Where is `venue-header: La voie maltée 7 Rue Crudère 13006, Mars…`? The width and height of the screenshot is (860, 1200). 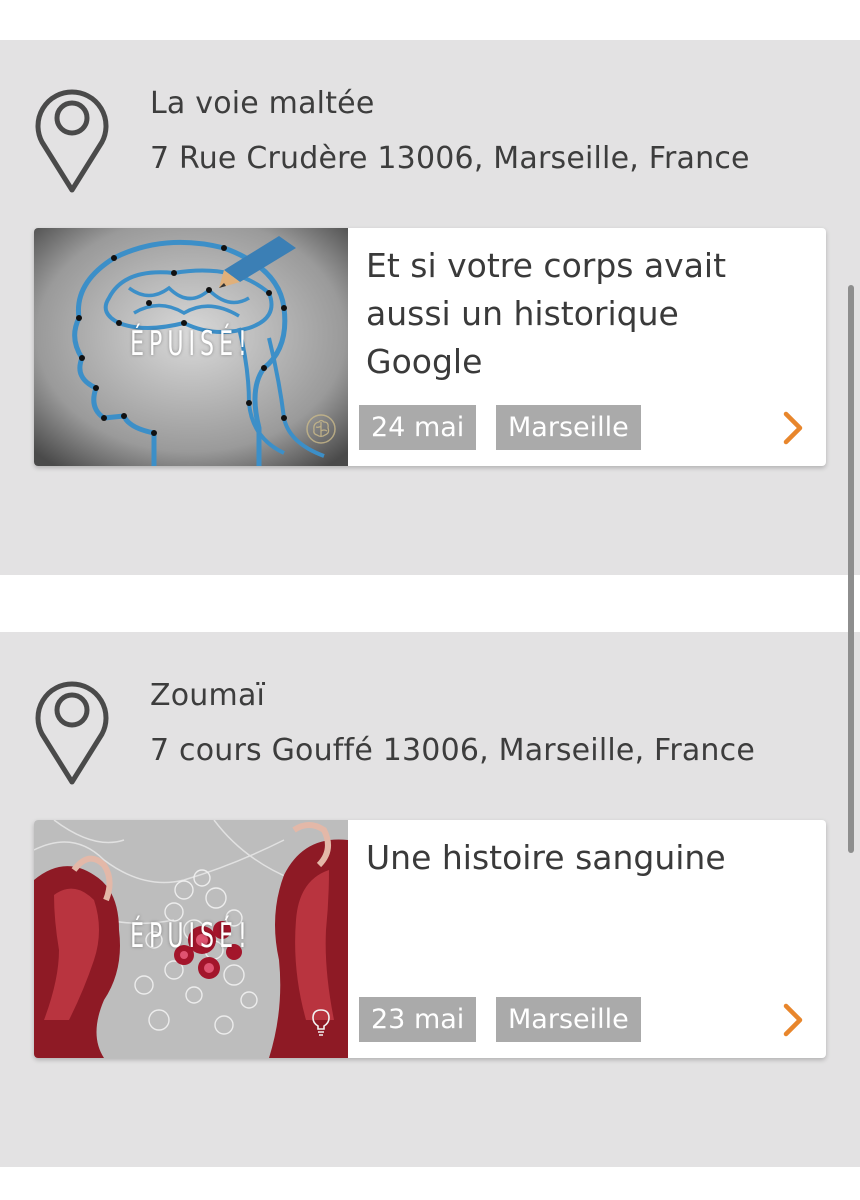
venue-header: La voie maltée 7 Rue Crudère 13006, Mars… is located at coordinates (430, 116).